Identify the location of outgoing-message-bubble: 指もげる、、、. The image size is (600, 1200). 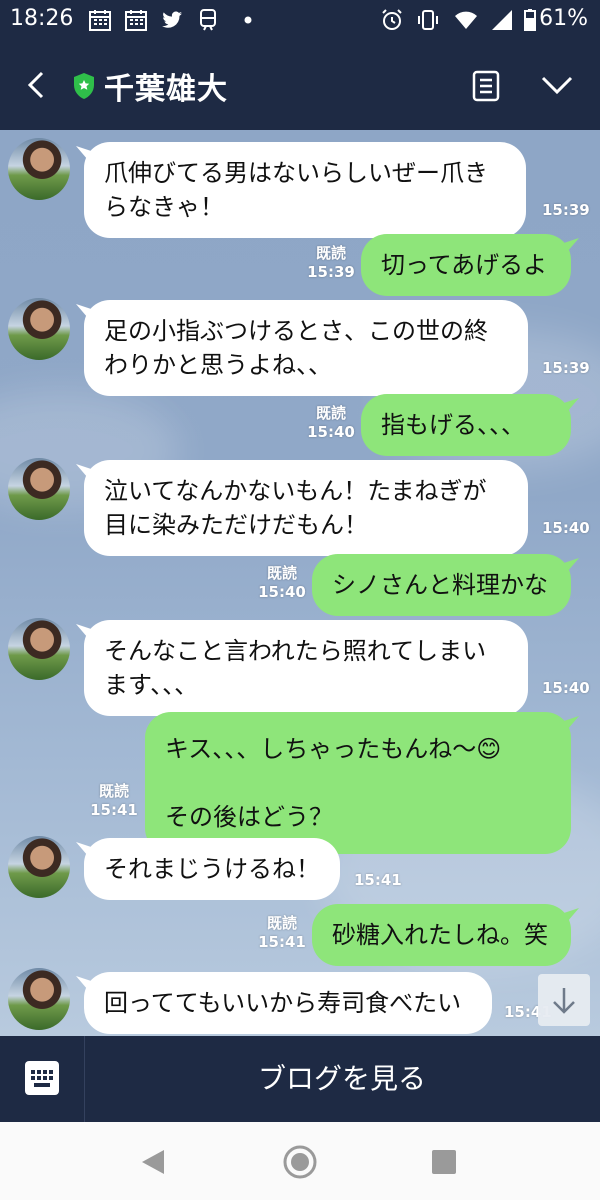
(466, 425).